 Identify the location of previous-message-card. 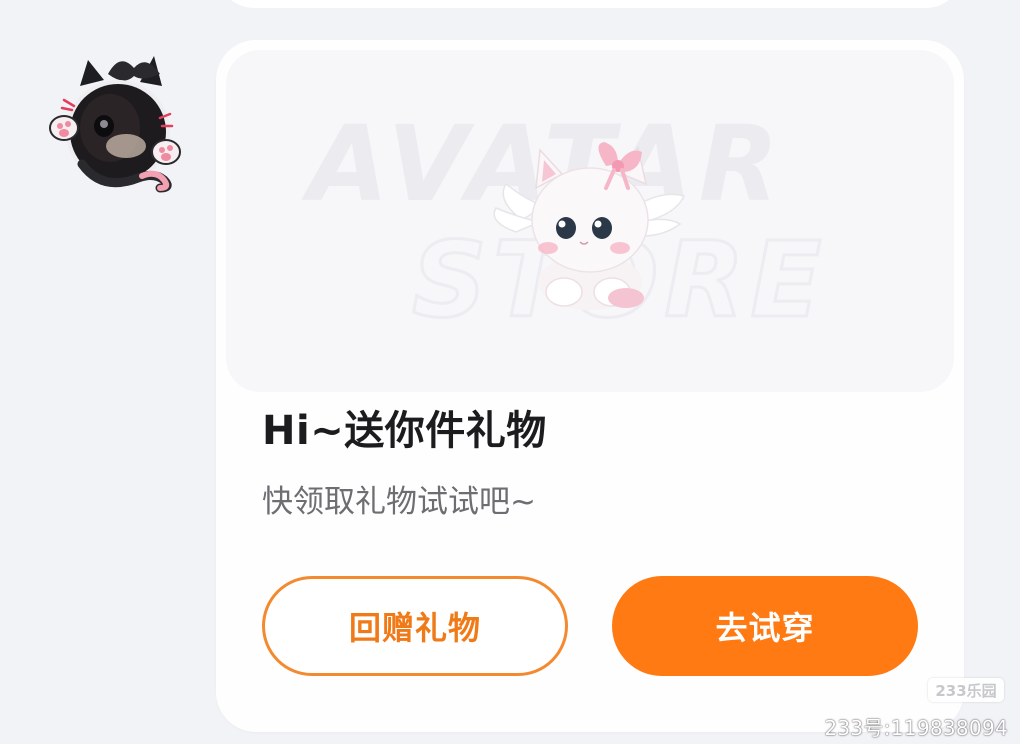
(590, 4).